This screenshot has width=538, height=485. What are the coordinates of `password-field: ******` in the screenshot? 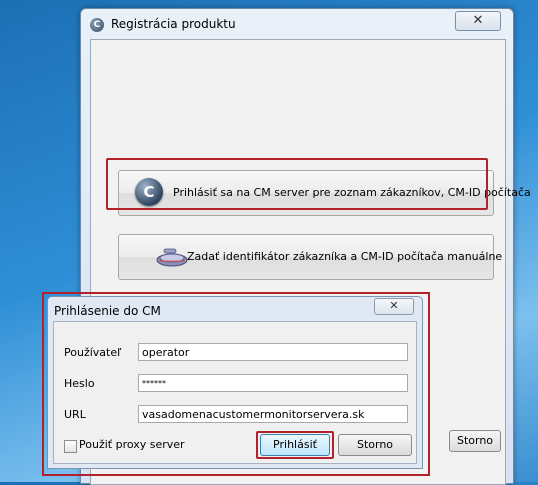 It's located at (273, 383).